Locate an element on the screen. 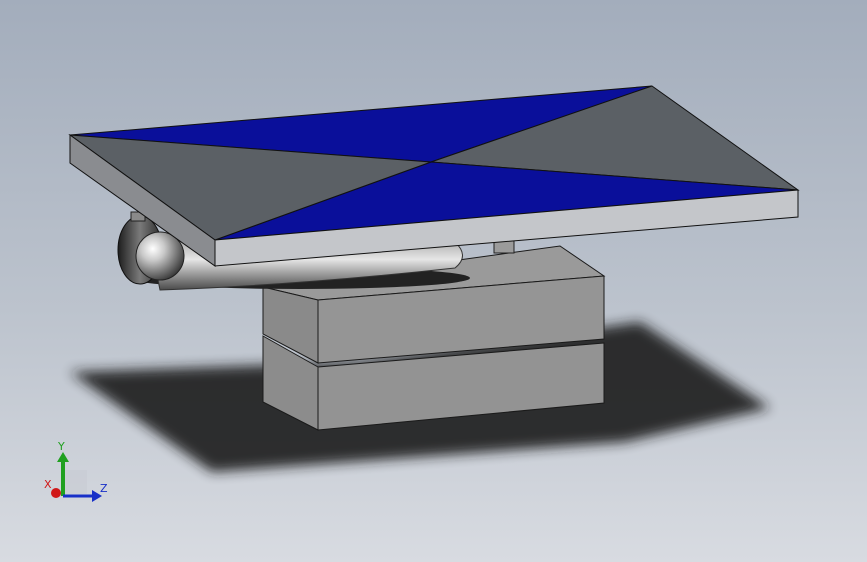 This screenshot has width=867, height=562. triad-x-axis-dot is located at coordinates (56, 493).